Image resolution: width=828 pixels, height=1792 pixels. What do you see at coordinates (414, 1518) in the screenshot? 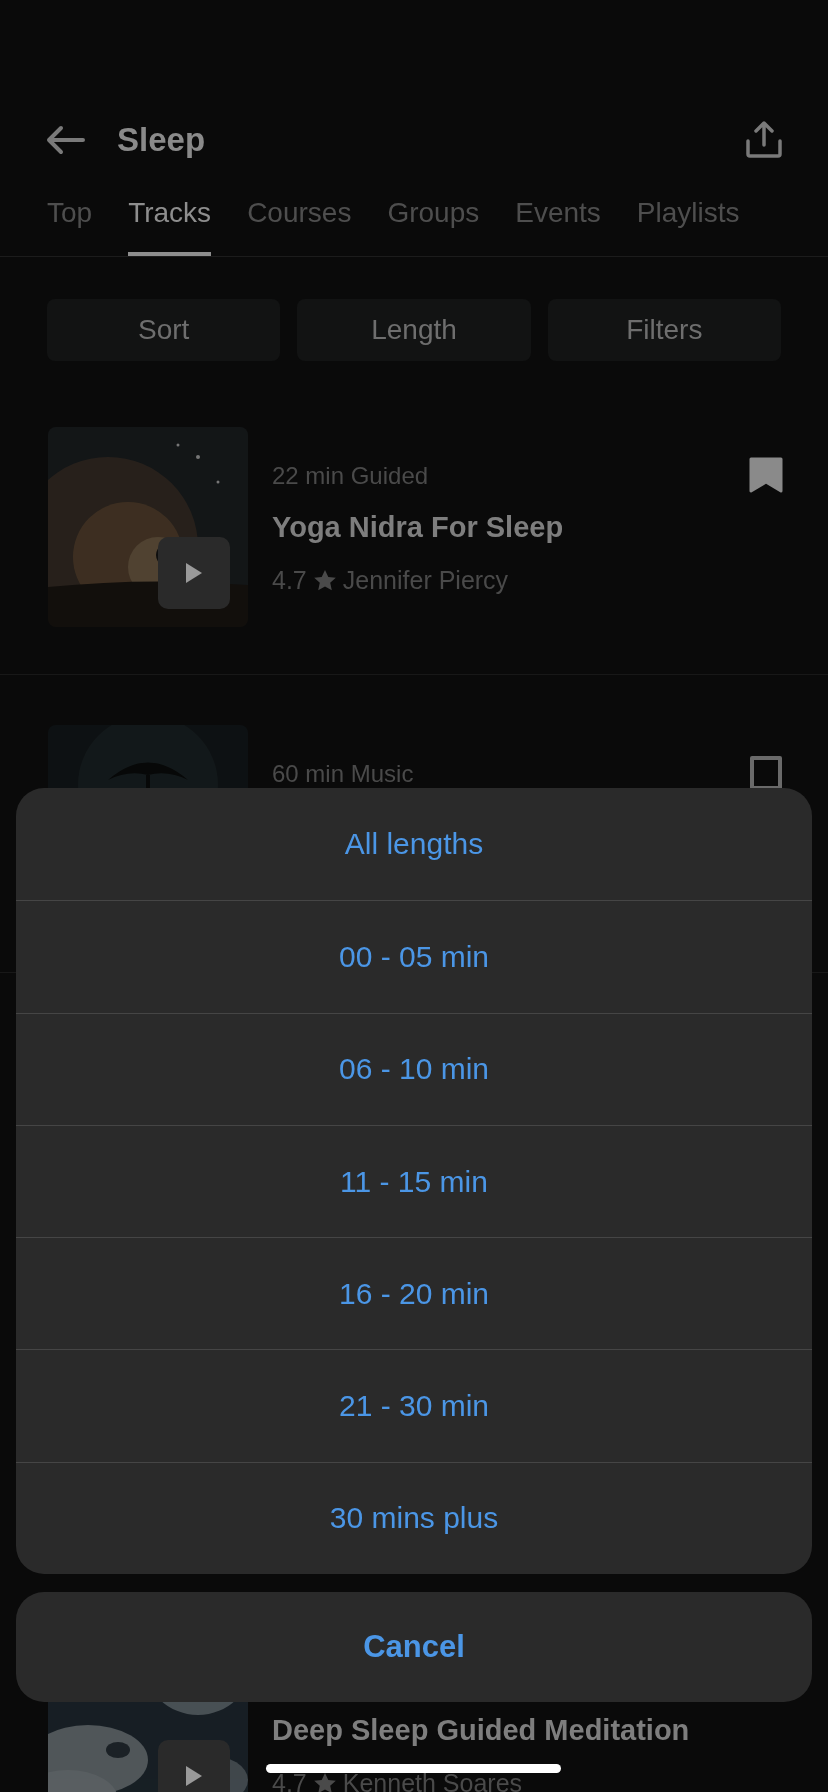
I see `length-option: 30 mins plus` at bounding box center [414, 1518].